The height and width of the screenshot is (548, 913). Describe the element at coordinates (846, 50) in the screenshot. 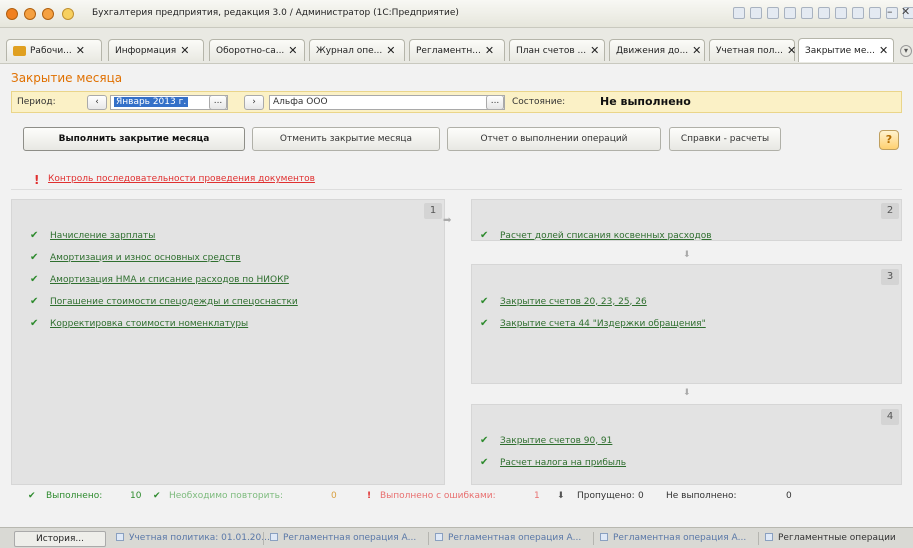

I see `tab-month-close: Закрытие ме... ✕` at that location.